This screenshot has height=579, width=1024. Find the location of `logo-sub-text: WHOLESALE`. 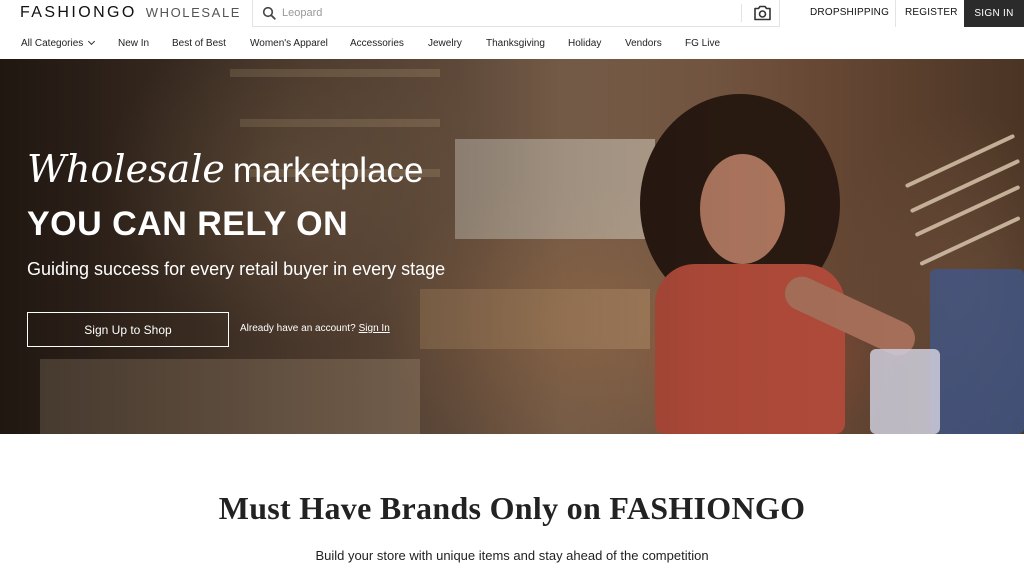

logo-sub-text: WHOLESALE is located at coordinates (193, 12).